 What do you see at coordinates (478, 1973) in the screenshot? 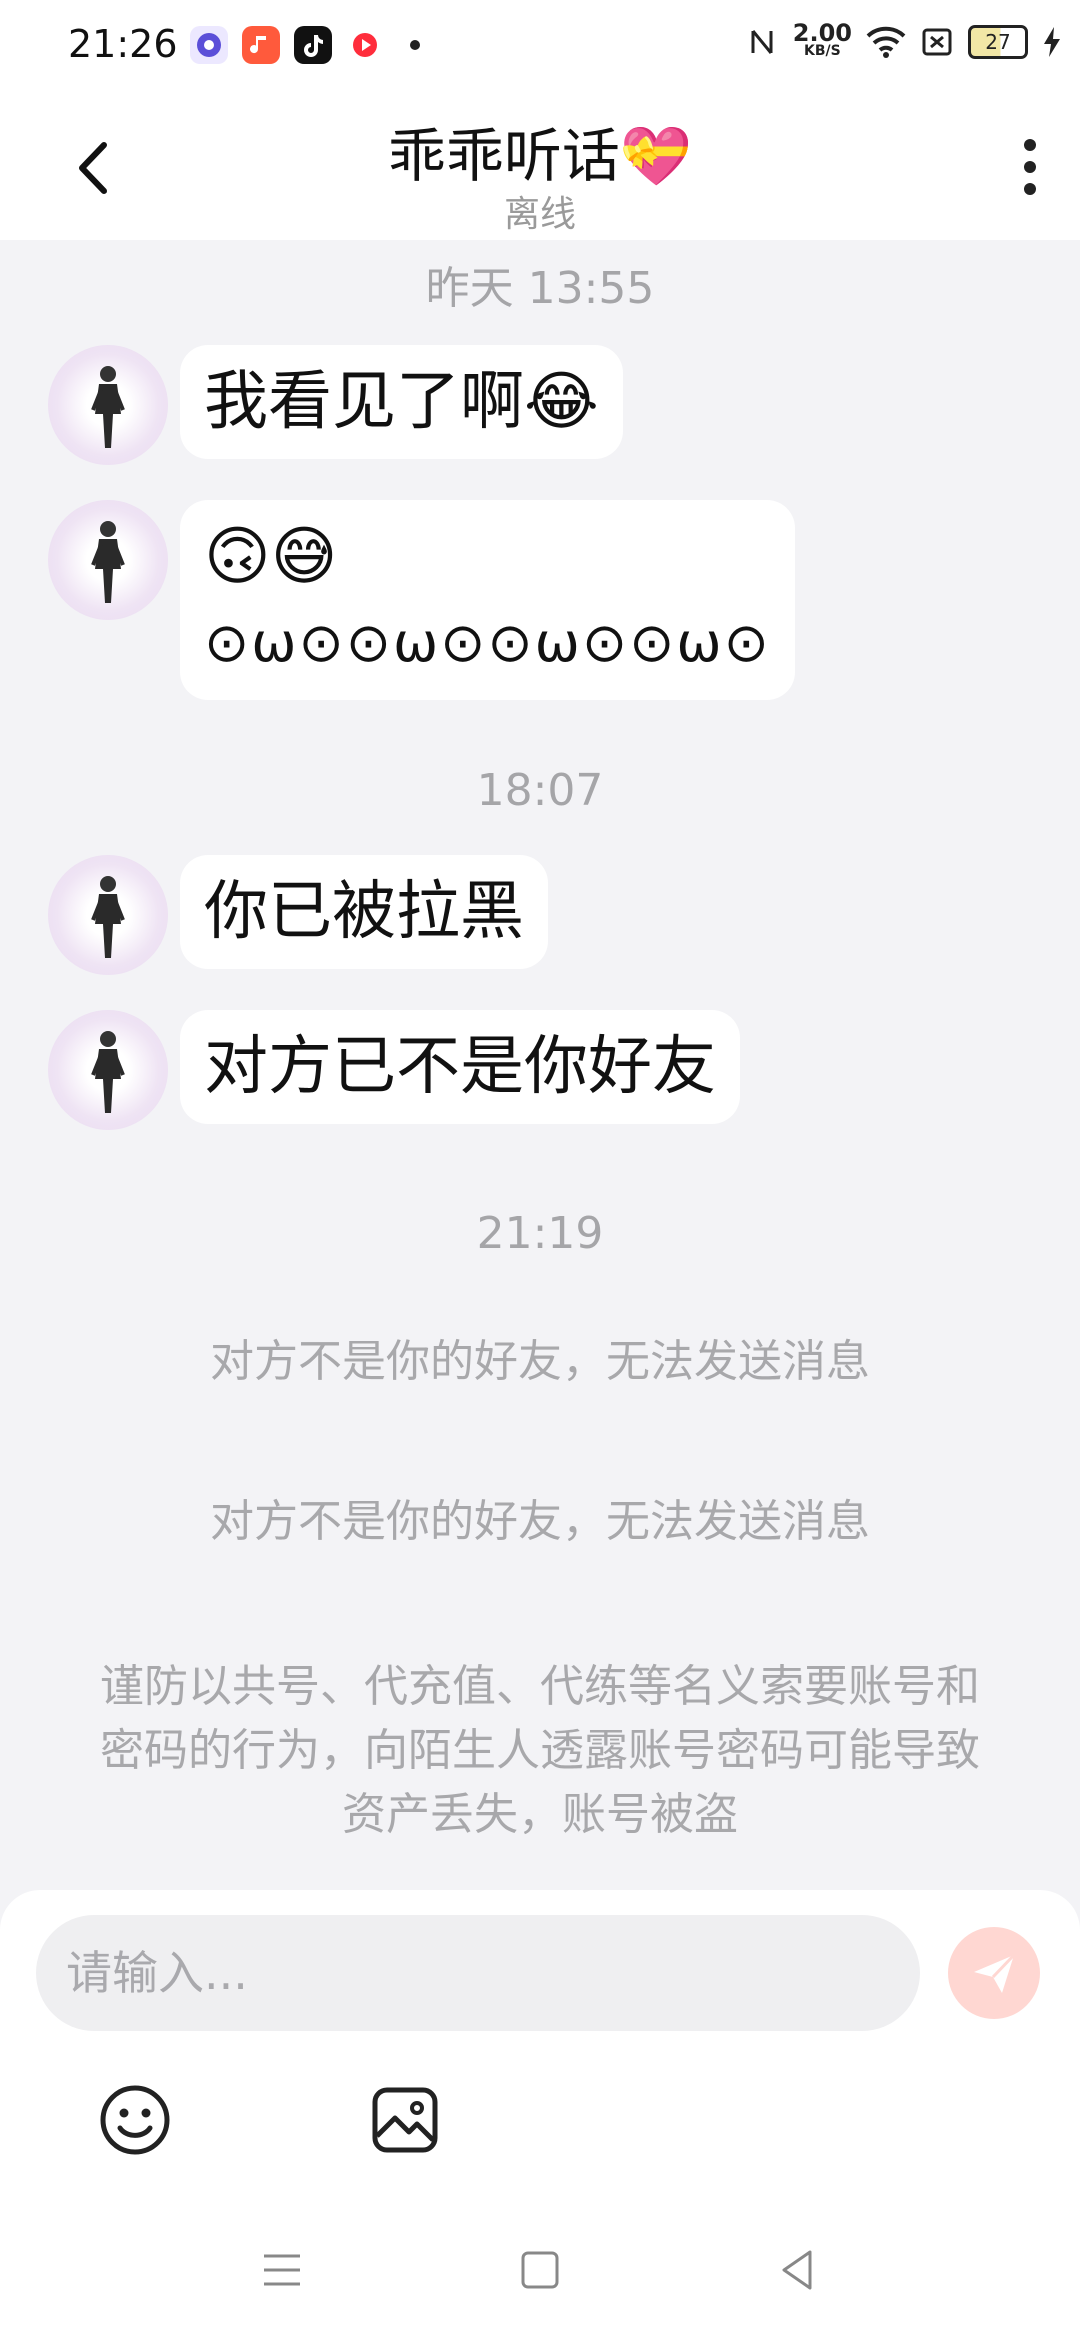
I see `message-input` at bounding box center [478, 1973].